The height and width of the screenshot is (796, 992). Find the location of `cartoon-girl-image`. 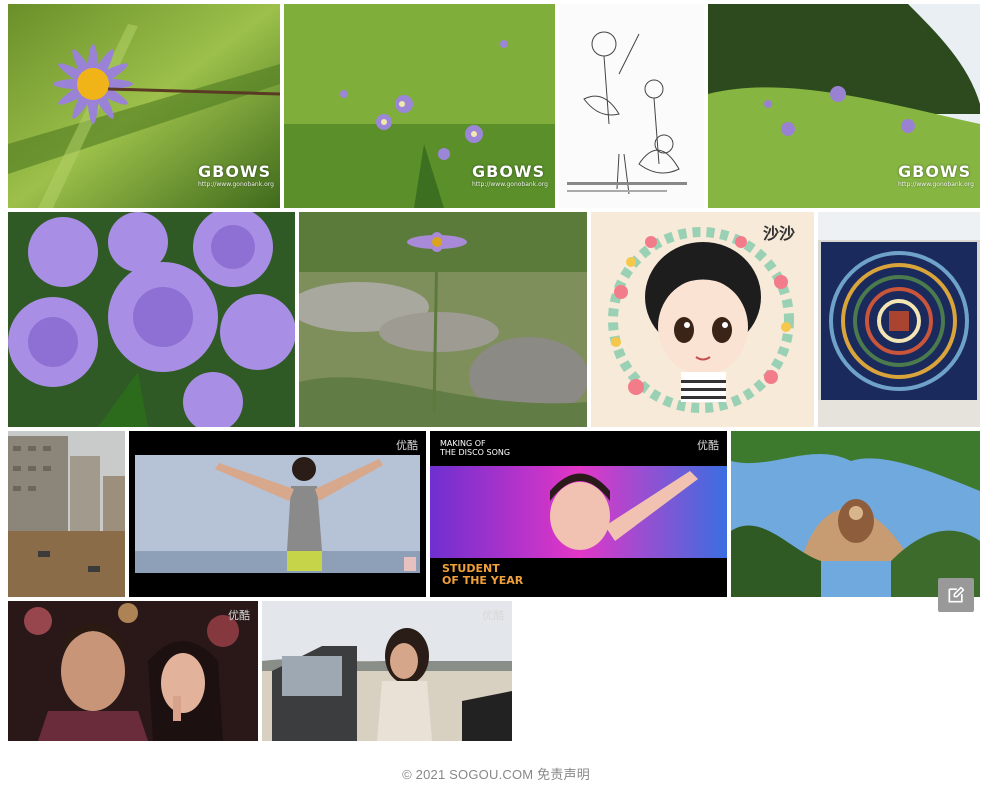

cartoon-girl-image is located at coordinates (702, 319).